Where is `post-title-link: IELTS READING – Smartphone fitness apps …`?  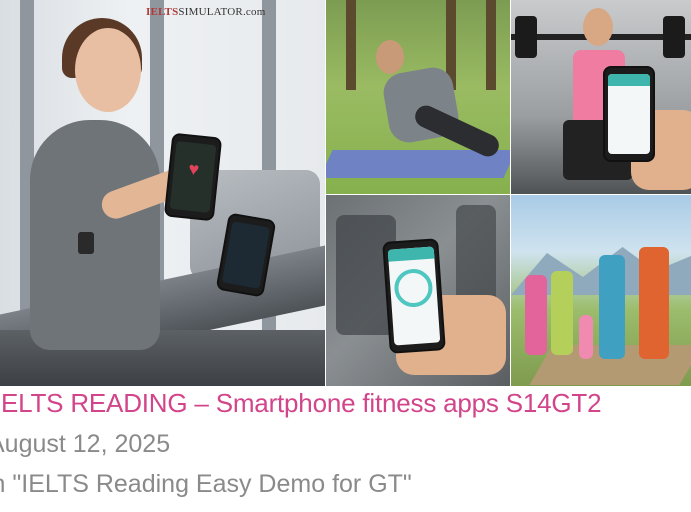
post-title-link: IELTS READING – Smartphone fitness apps … is located at coordinates (301, 403).